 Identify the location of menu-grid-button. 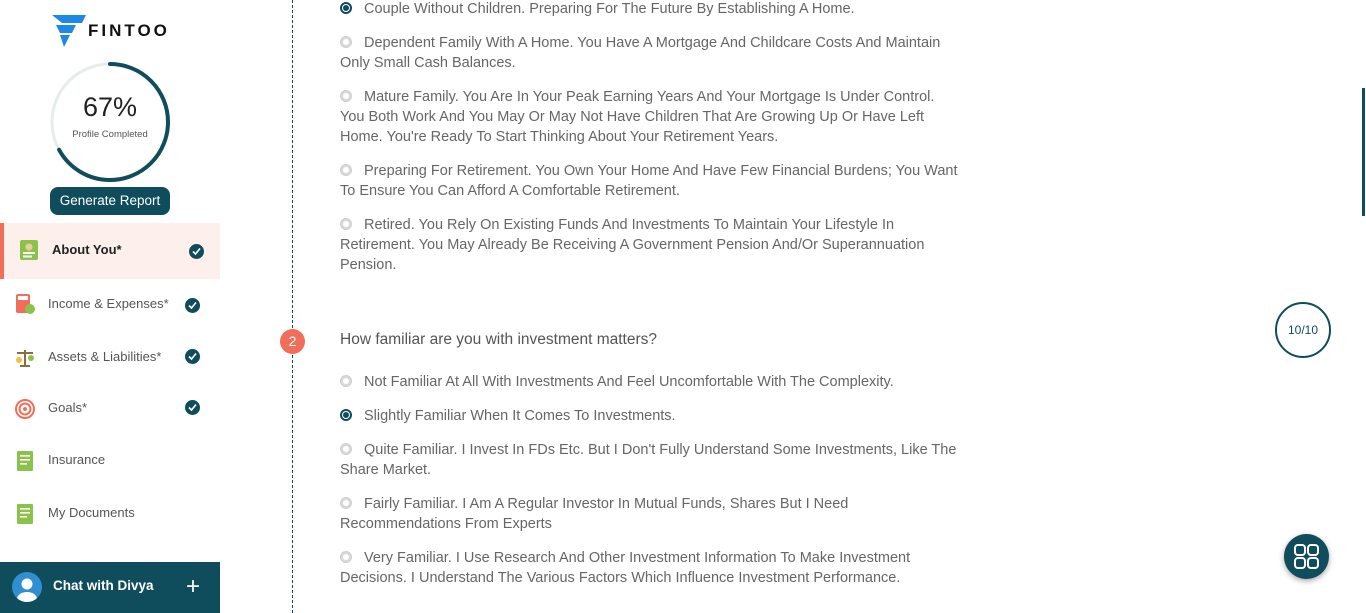
(1306, 556).